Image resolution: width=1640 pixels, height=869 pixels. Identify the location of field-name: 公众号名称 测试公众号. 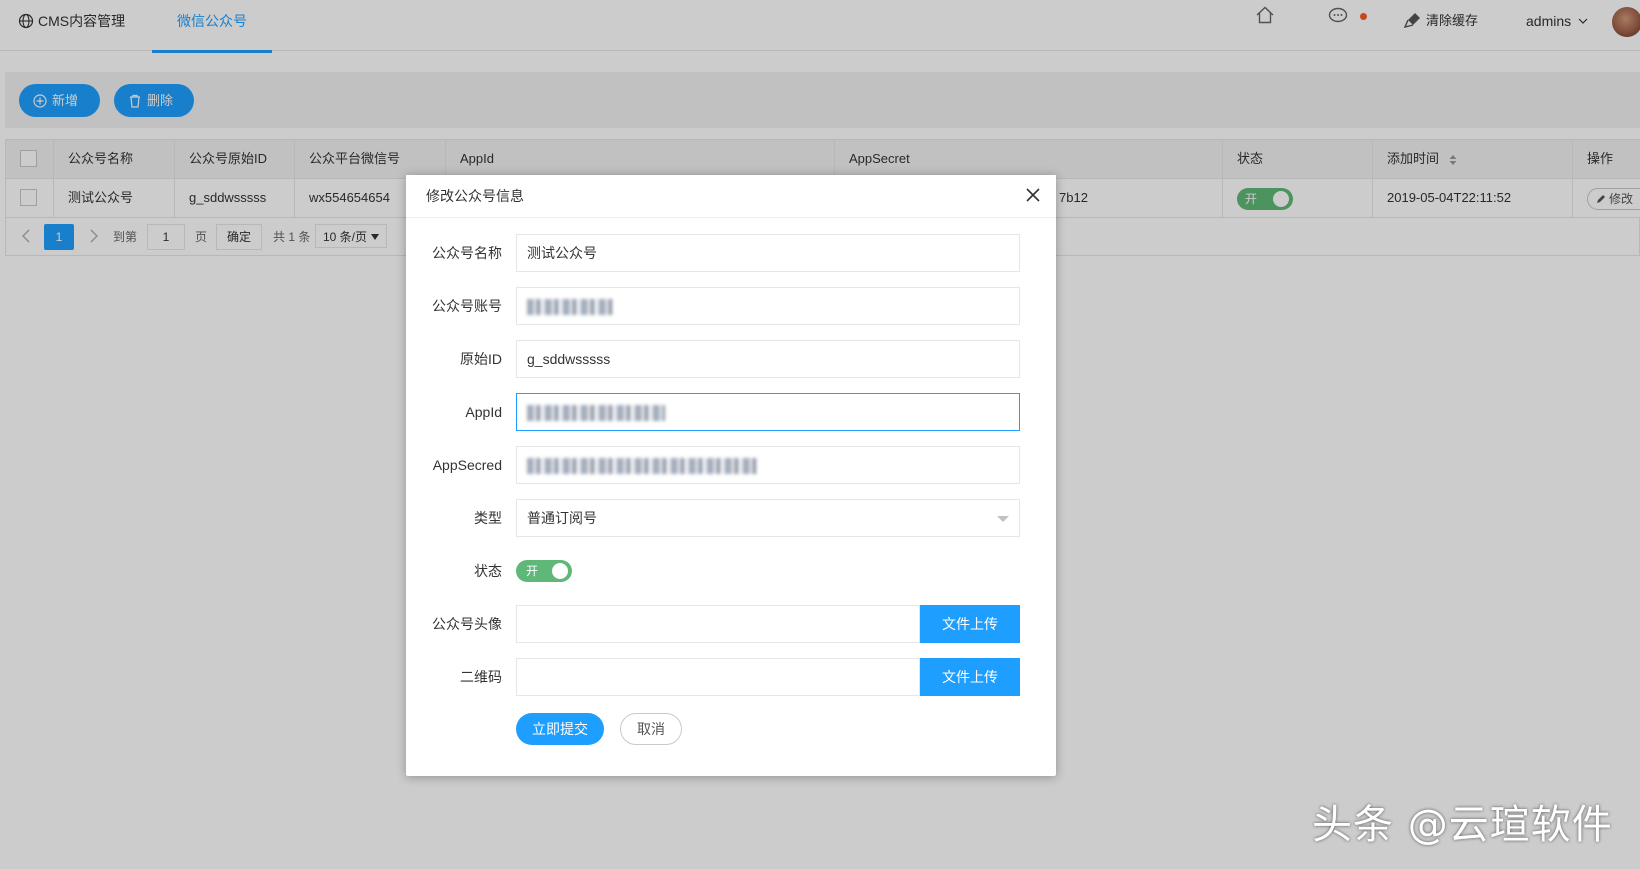
(731, 253).